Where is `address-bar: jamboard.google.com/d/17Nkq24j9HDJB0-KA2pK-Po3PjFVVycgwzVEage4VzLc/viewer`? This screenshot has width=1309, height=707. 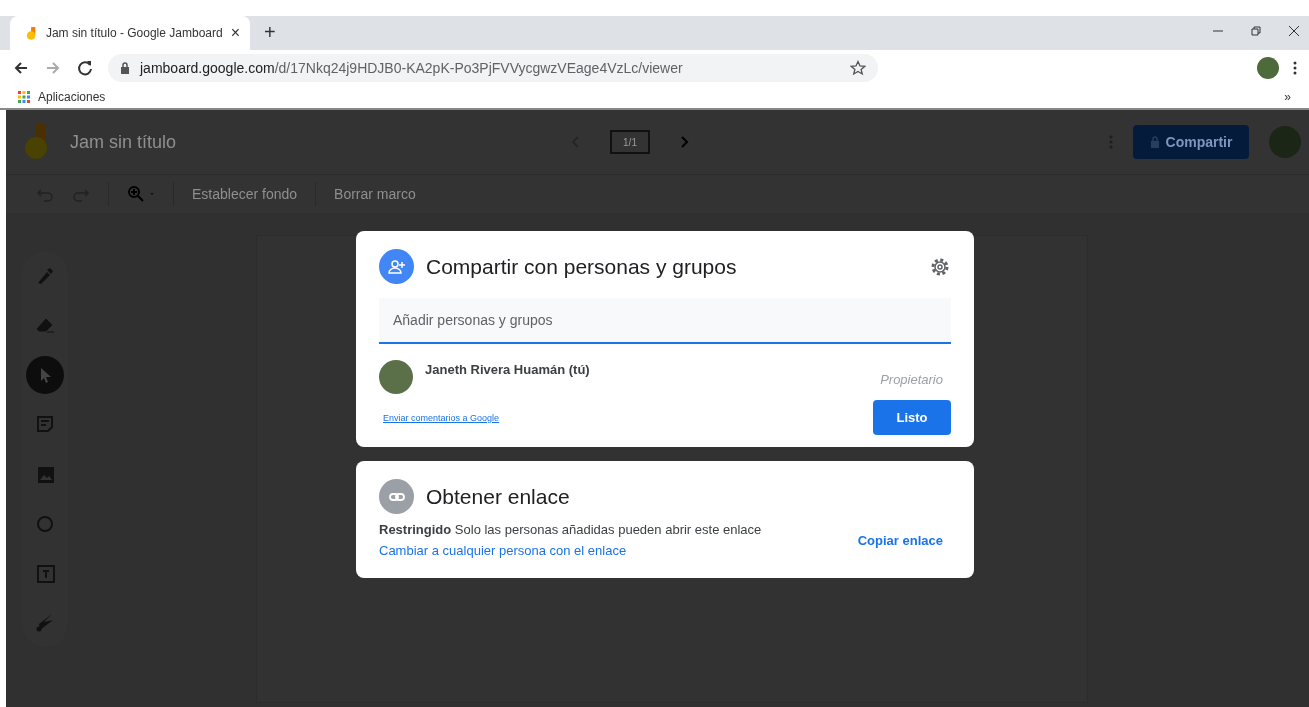 address-bar: jamboard.google.com/d/17Nkq24j9HDJB0-KA2pK-Po3PjFVVycgwzVEage4VzLc/viewer is located at coordinates (493, 68).